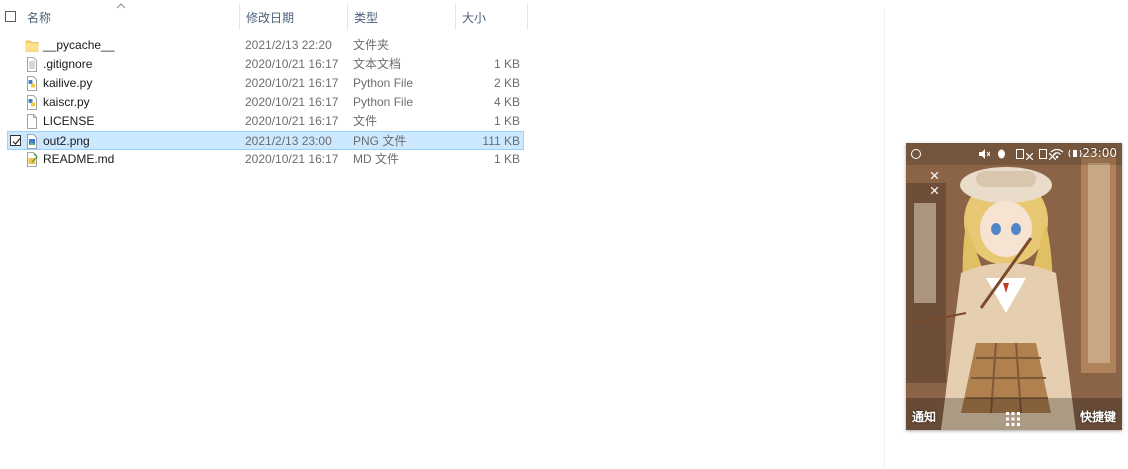 The width and height of the screenshot is (1128, 469). Describe the element at coordinates (501, 141) in the screenshot. I see `file-size: 111 KB` at that location.